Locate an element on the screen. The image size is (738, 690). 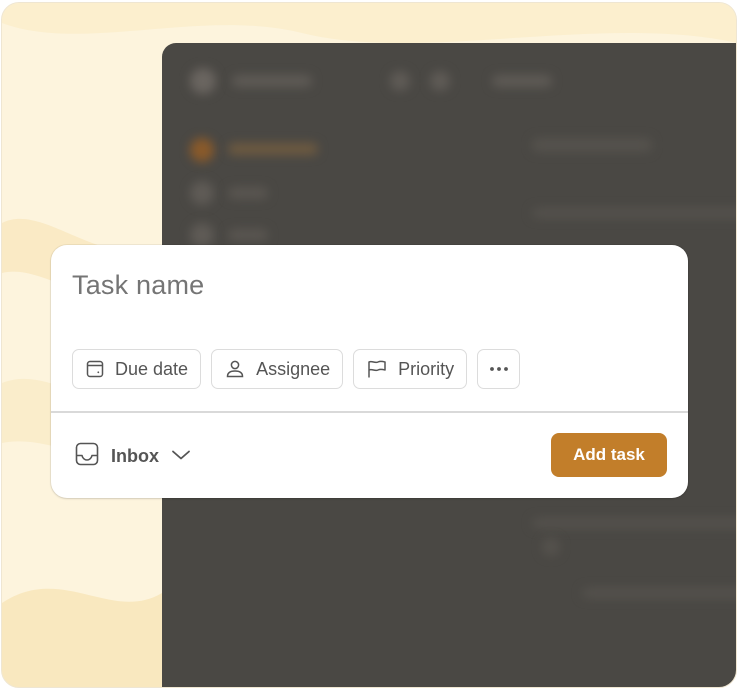
project-selector: Inbox is located at coordinates (133, 456).